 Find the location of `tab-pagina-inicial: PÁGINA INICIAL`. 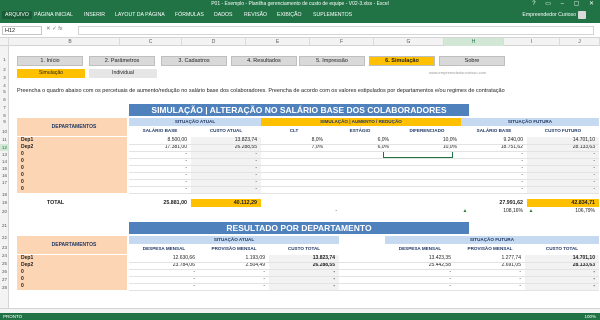

tab-pagina-inicial: PÁGINA INICIAL is located at coordinates (53, 15).